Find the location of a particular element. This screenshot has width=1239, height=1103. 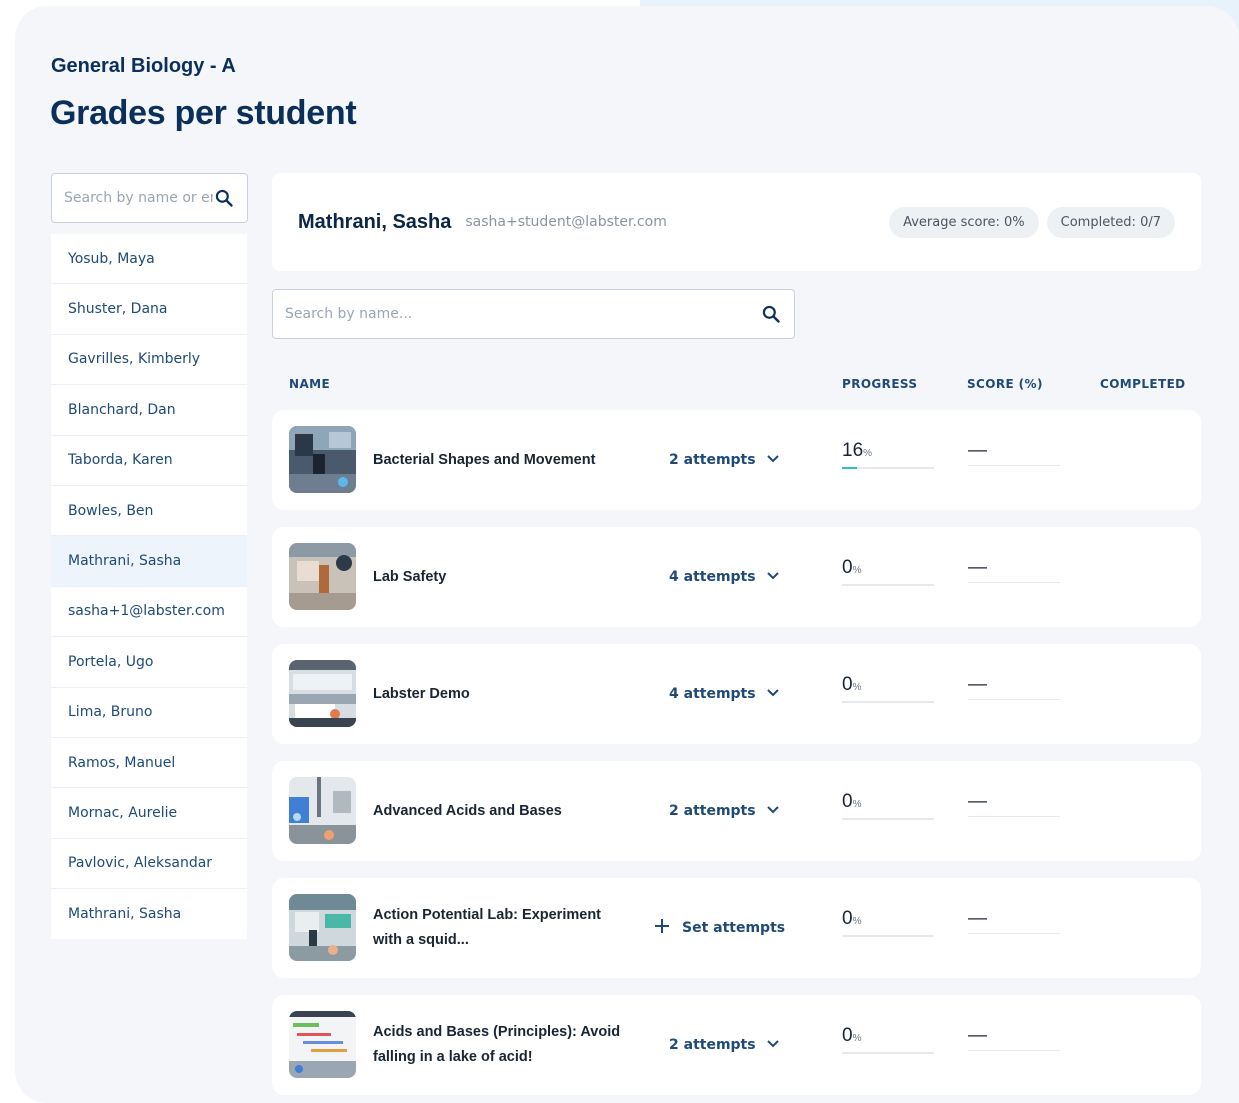

course-search-input is located at coordinates (522, 314).